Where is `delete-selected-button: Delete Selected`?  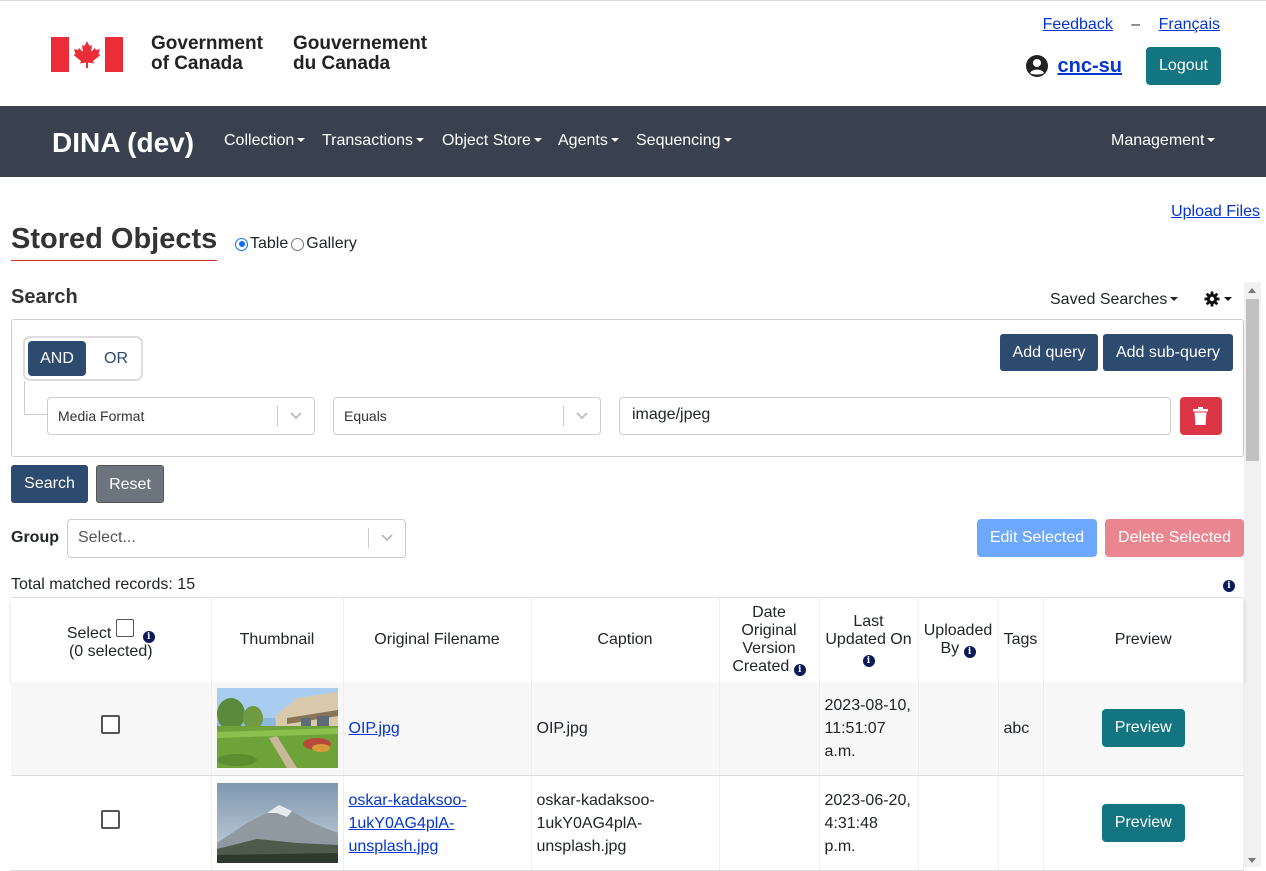
delete-selected-button: Delete Selected is located at coordinates (1174, 538).